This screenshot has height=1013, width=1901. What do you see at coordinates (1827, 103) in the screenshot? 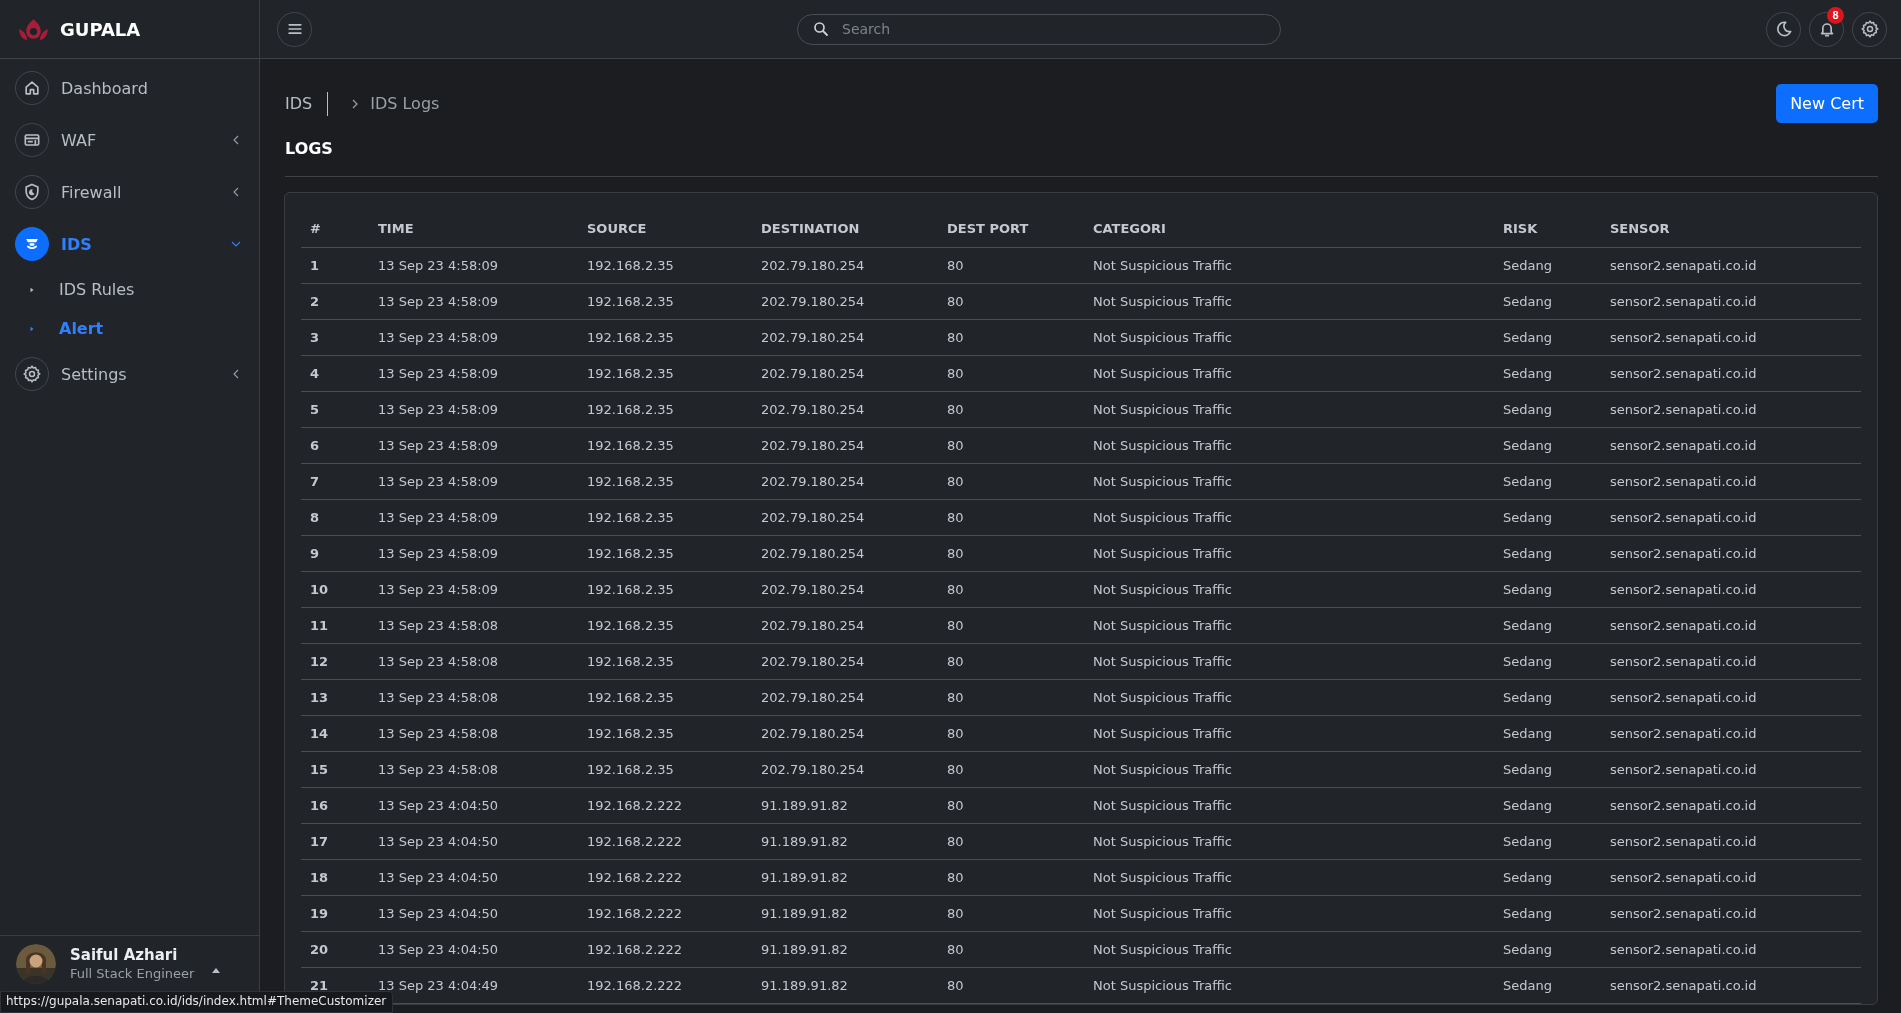
I see `new-cert-button: New Cert` at bounding box center [1827, 103].